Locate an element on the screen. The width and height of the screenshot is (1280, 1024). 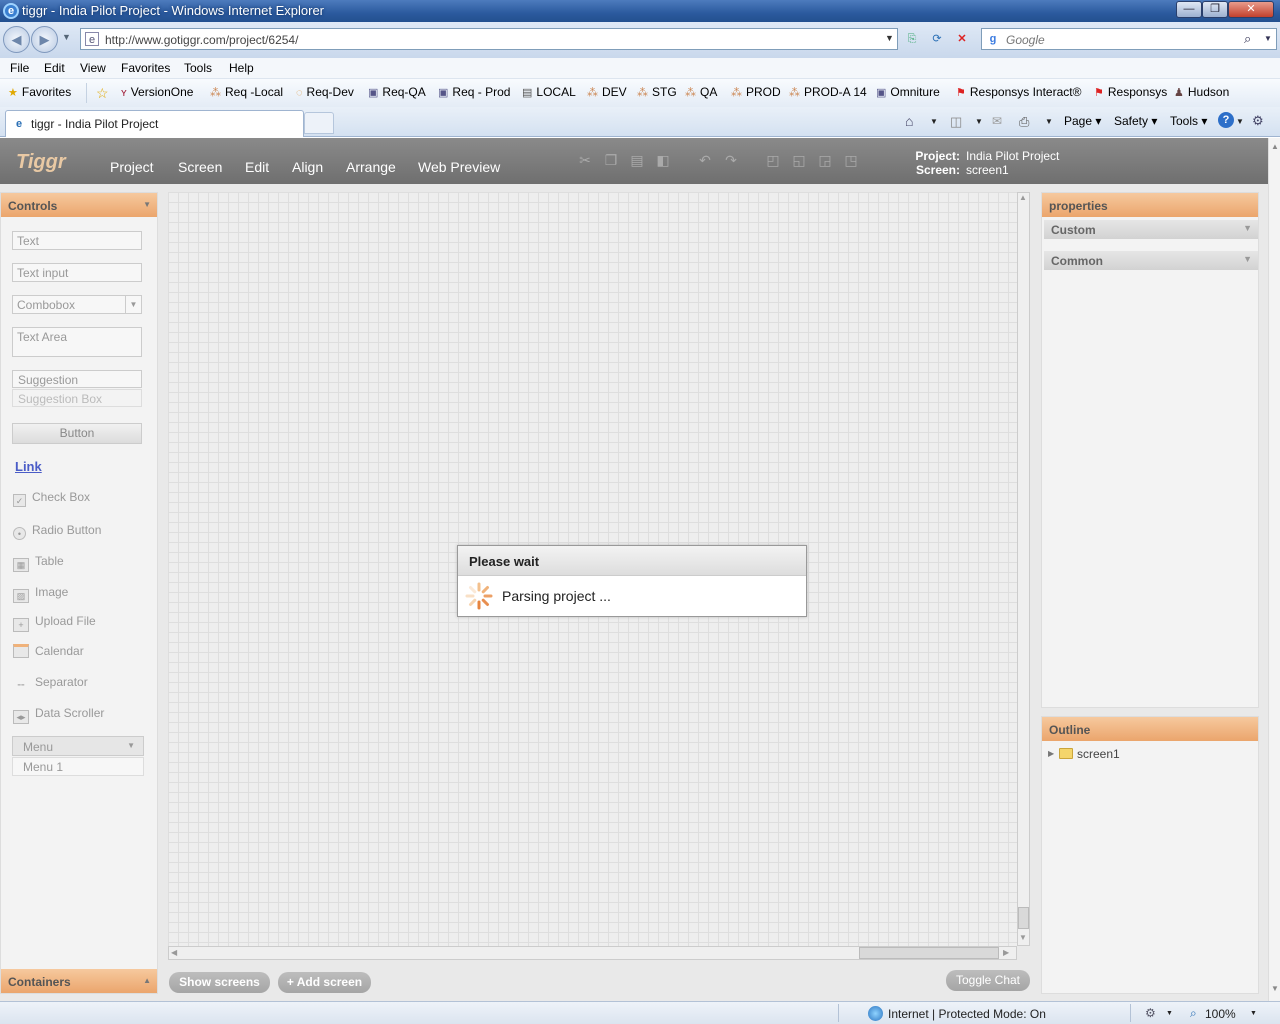
app-menu-project: Project is located at coordinates (132, 167).